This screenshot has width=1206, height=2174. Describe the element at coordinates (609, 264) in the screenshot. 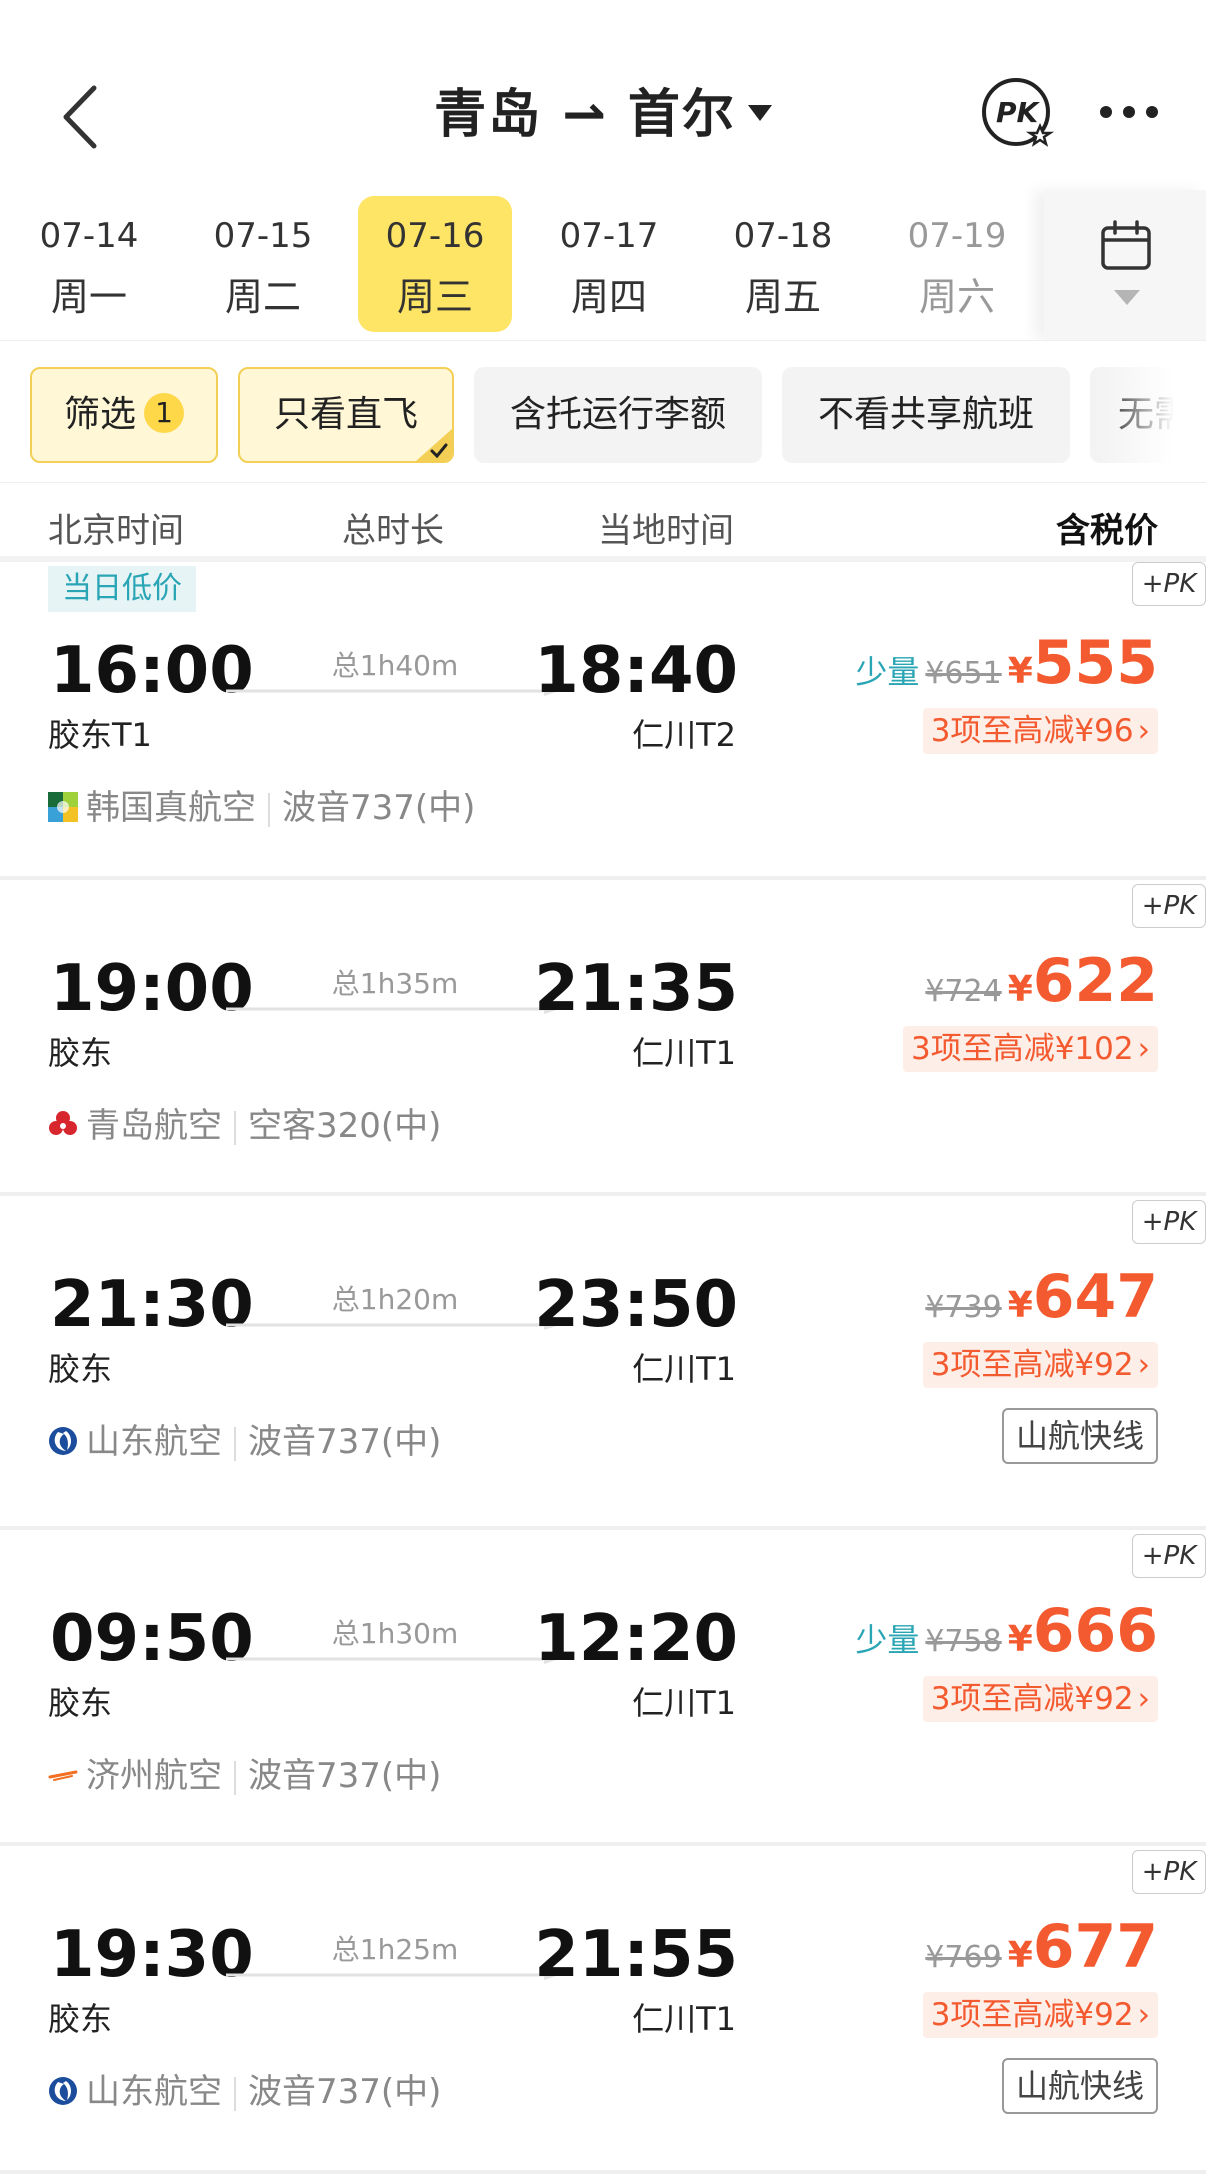

I see `date-tab: 07-17 周四` at that location.